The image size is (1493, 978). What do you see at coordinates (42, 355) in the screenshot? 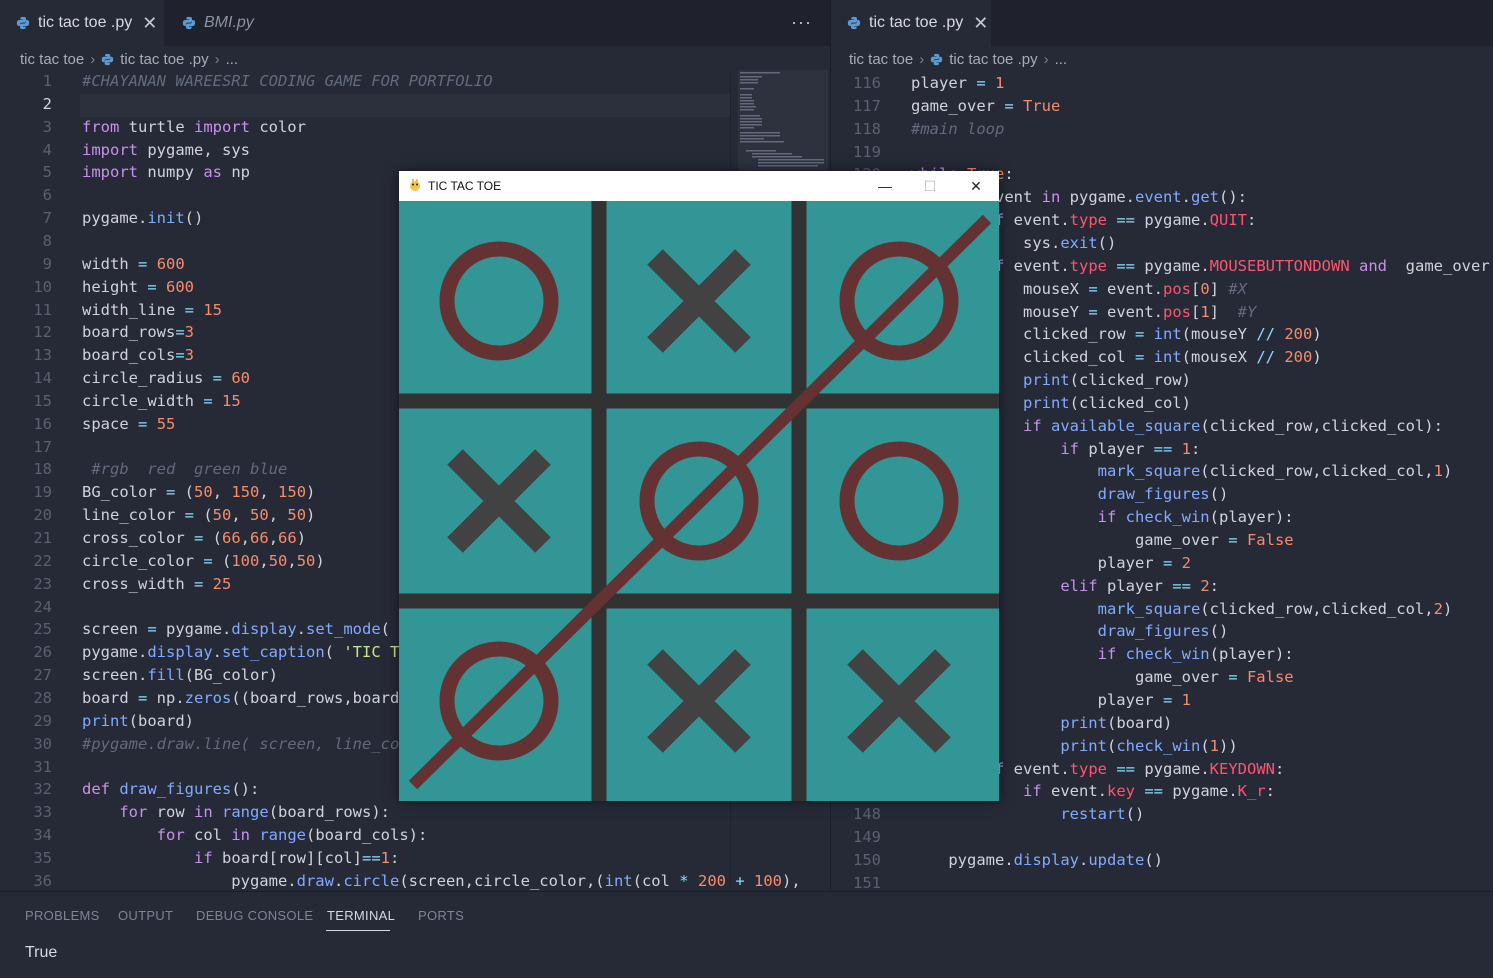
I see `line-number: 13` at bounding box center [42, 355].